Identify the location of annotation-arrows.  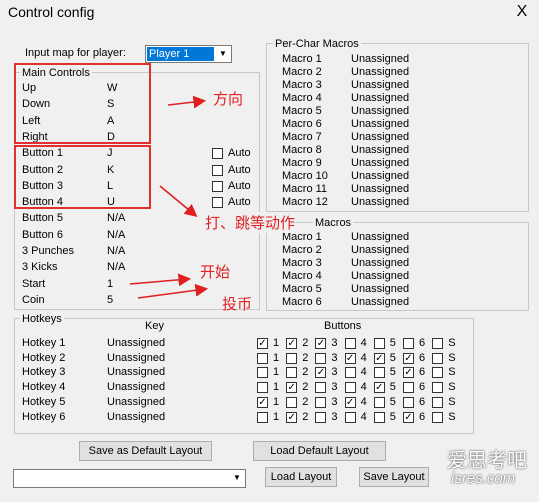
(169, 197).